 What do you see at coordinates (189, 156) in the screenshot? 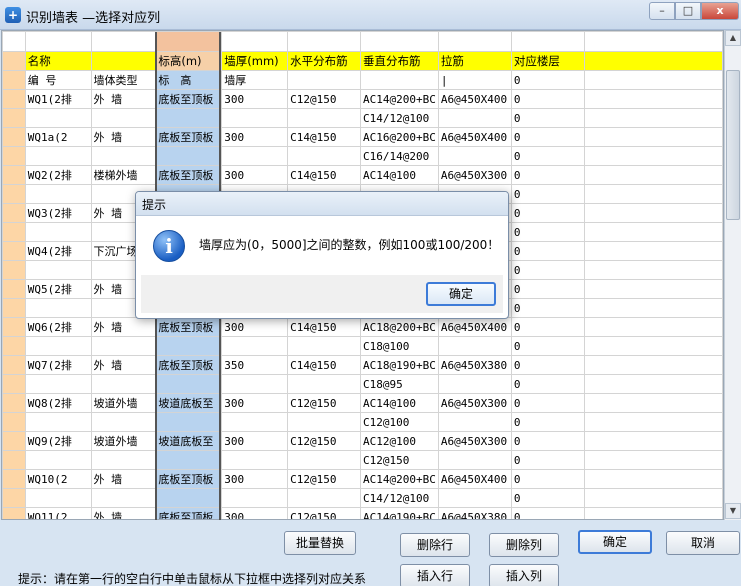
I see `elevation-cell` at bounding box center [189, 156].